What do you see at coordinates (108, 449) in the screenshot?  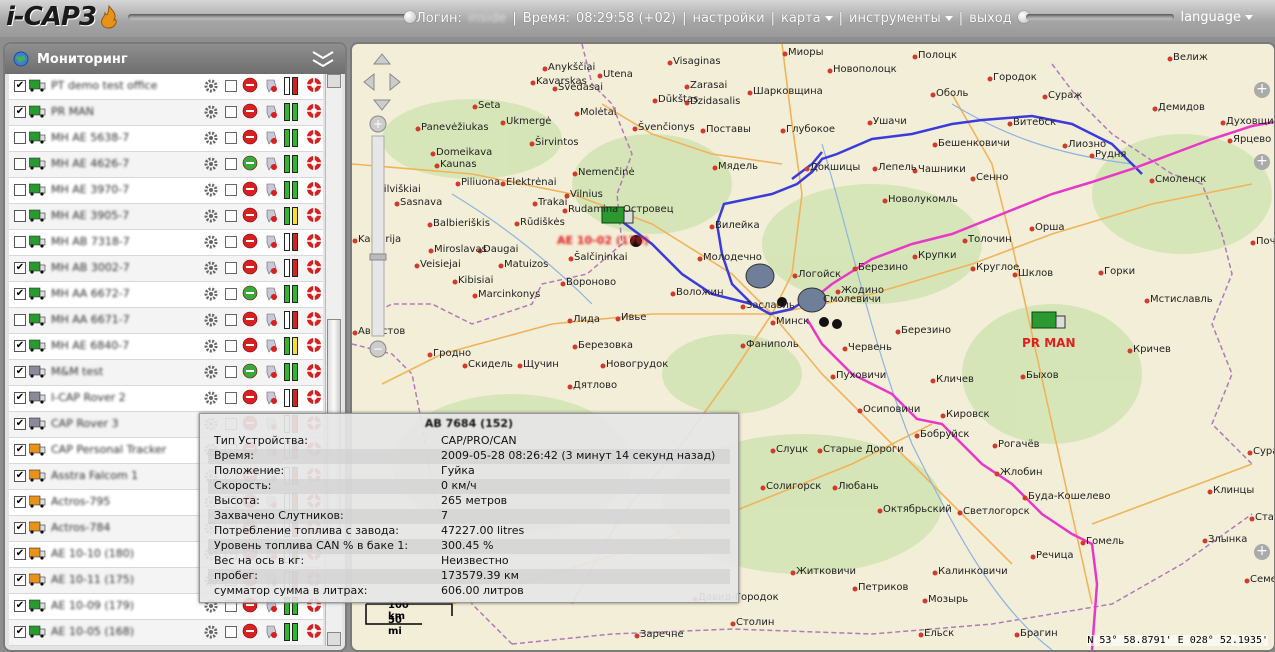 I see `vehicle-name: CAP Personal Tracker` at bounding box center [108, 449].